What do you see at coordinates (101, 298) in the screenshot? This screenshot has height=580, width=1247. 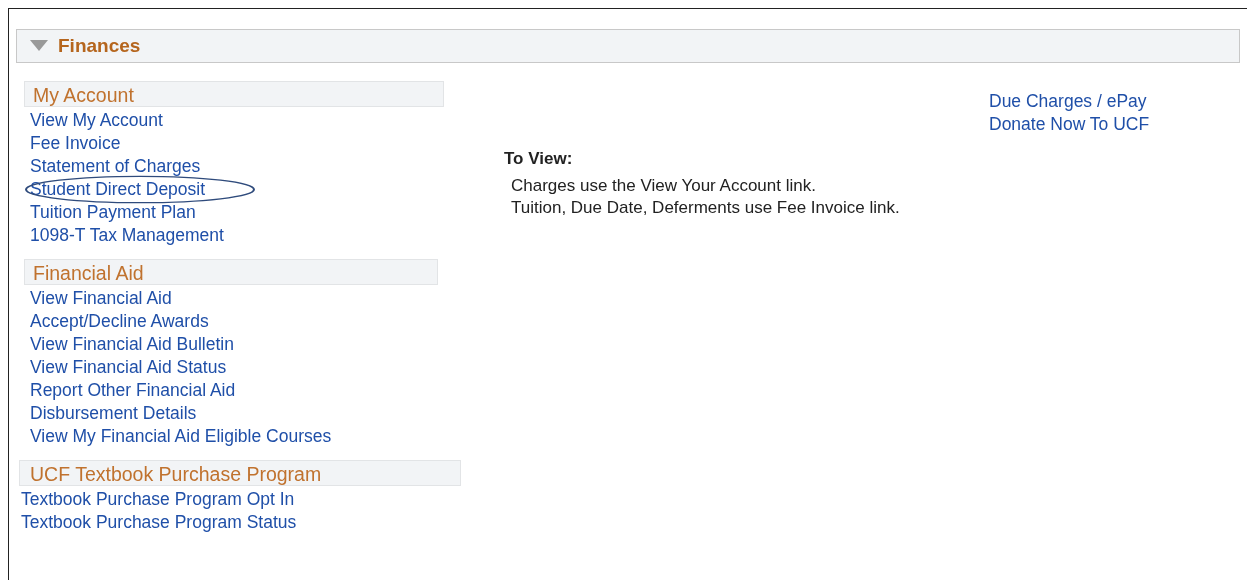 I see `menu-link: View Financial Aid` at bounding box center [101, 298].